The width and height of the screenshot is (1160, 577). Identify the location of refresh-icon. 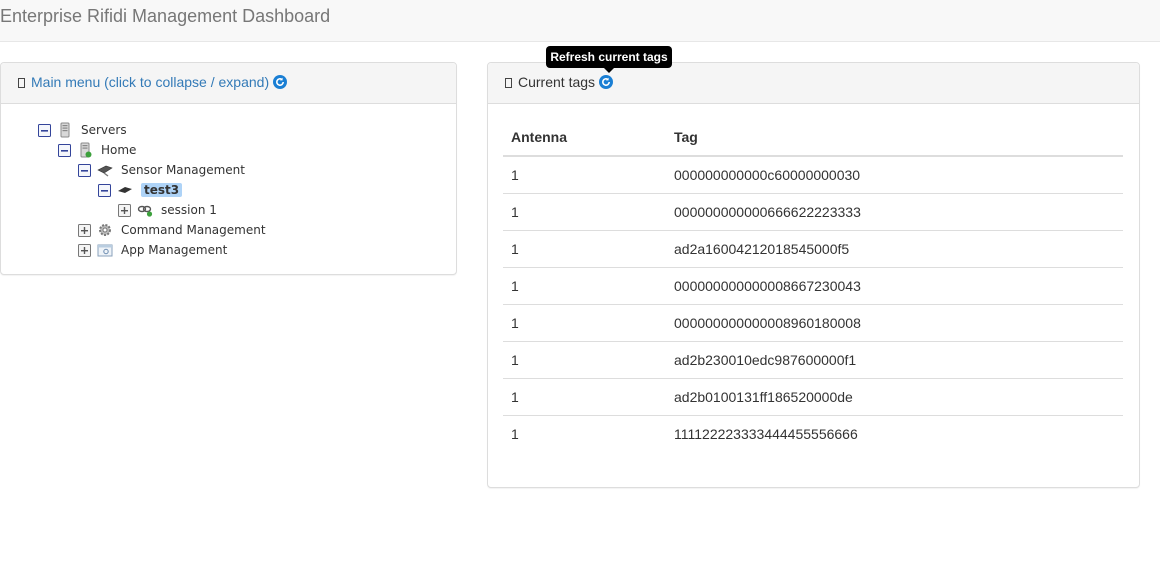
(280, 82).